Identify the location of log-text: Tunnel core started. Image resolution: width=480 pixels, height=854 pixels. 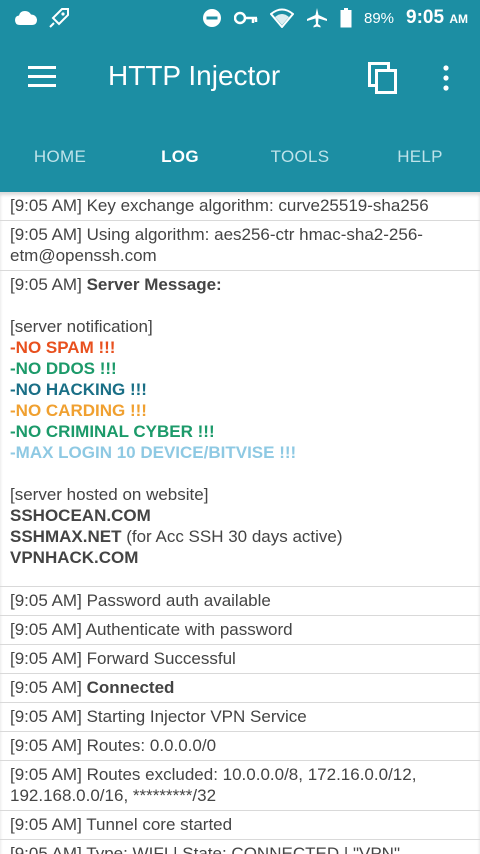
(159, 824).